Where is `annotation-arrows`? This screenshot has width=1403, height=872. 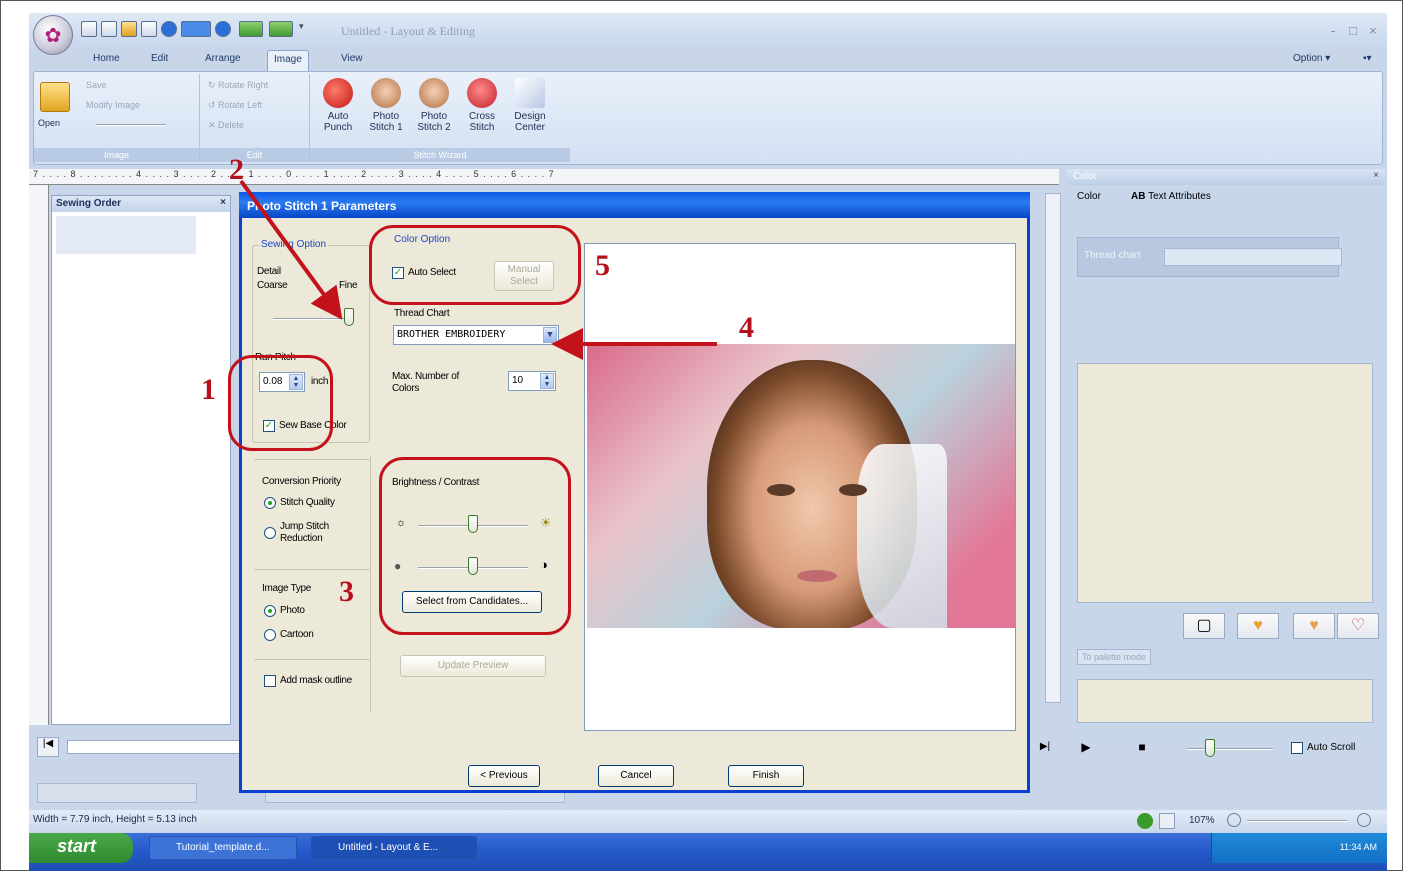
annotation-arrows is located at coordinates (478, 269).